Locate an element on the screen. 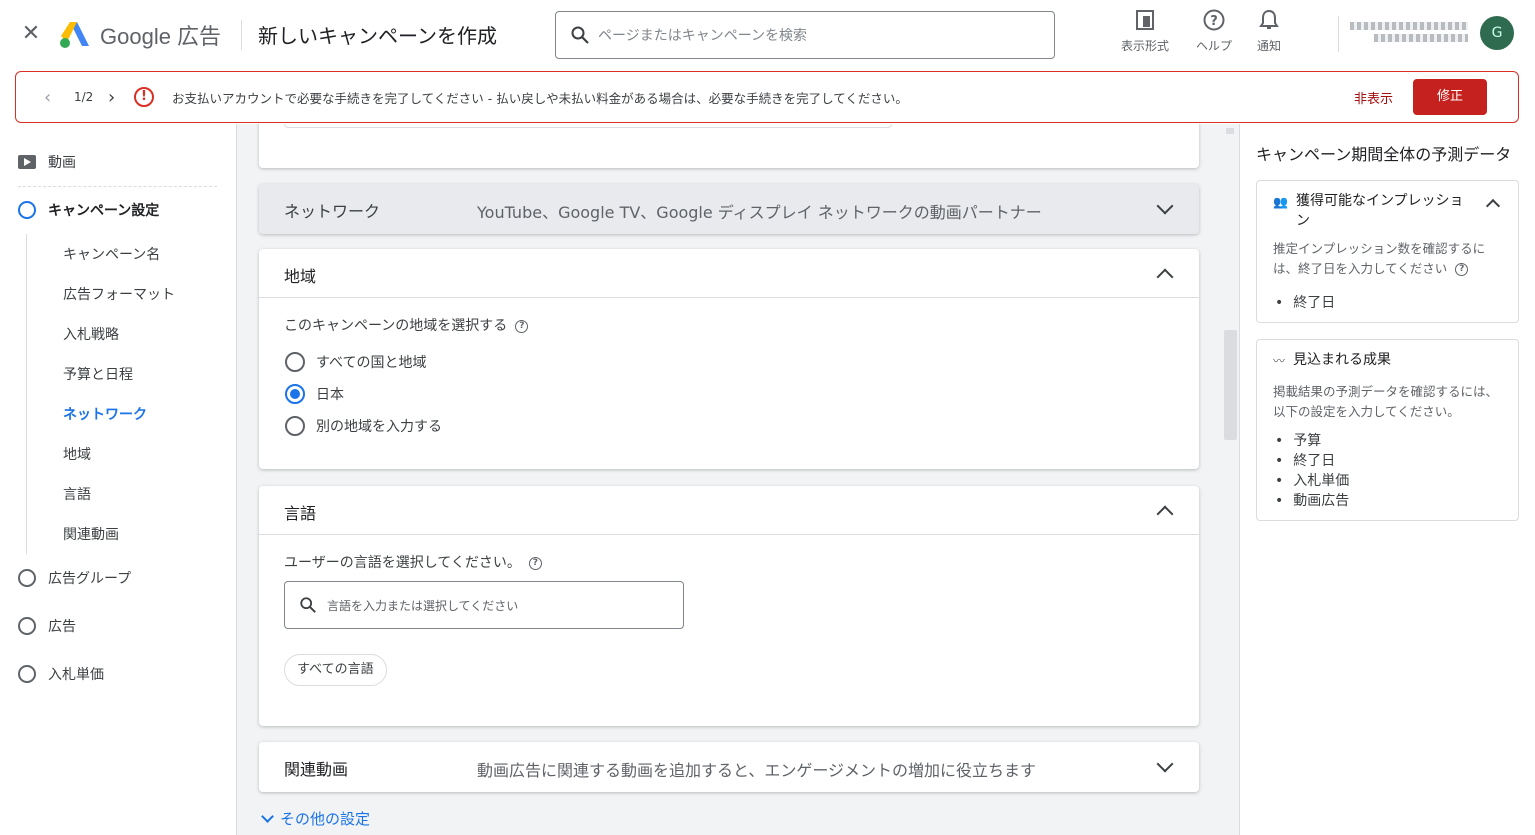 The height and width of the screenshot is (835, 1535). impressions-desc: 推定インプレッション数を確認するには、終了日を入力してください? is located at coordinates (1388, 259).